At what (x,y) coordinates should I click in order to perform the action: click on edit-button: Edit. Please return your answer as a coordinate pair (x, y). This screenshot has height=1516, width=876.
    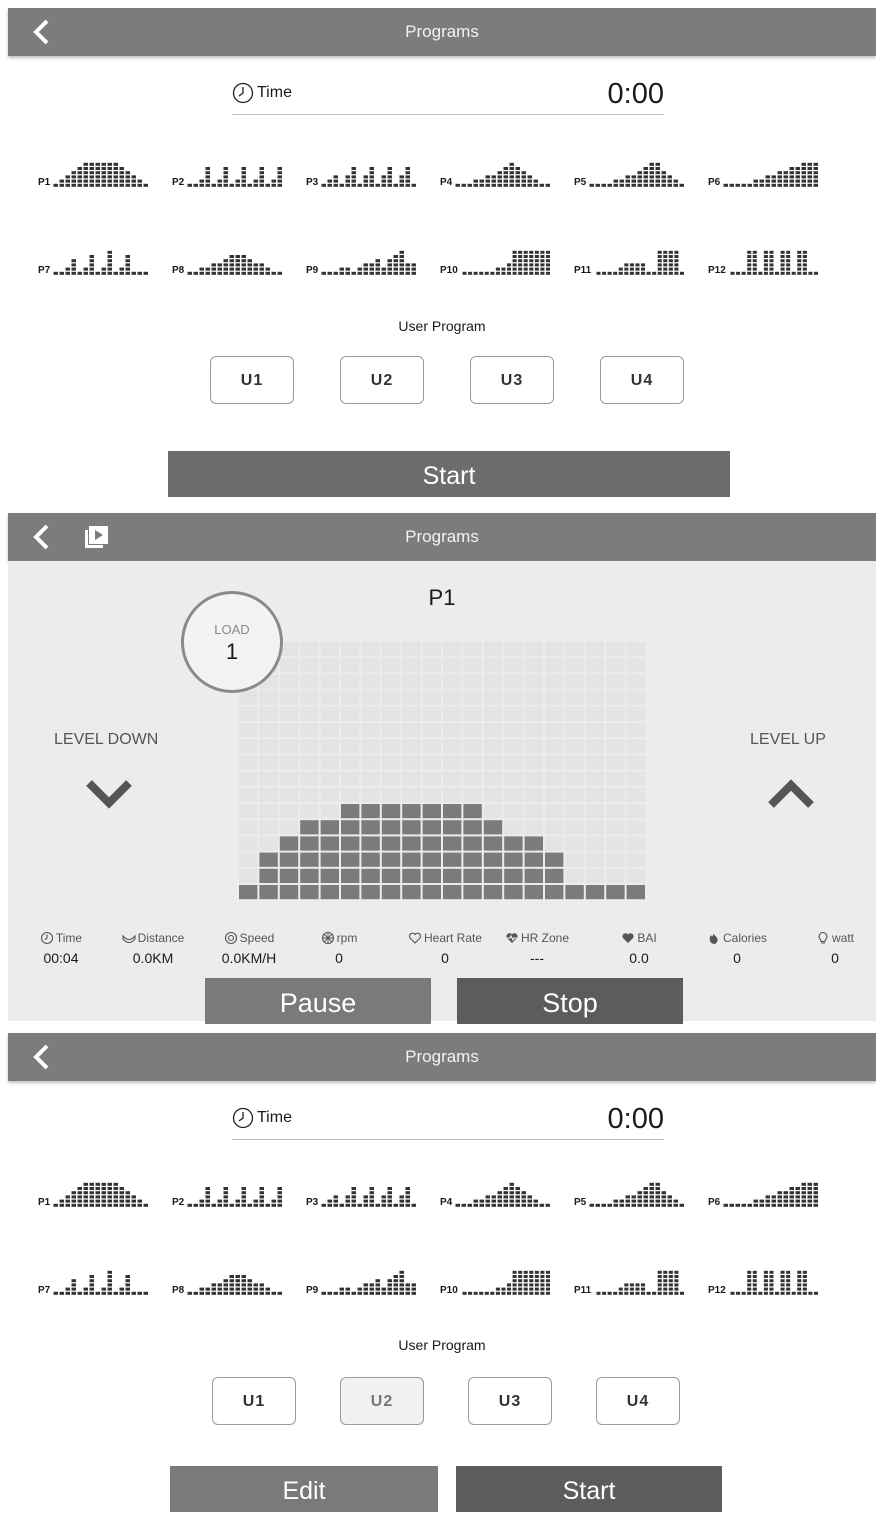
    Looking at the image, I should click on (304, 1489).